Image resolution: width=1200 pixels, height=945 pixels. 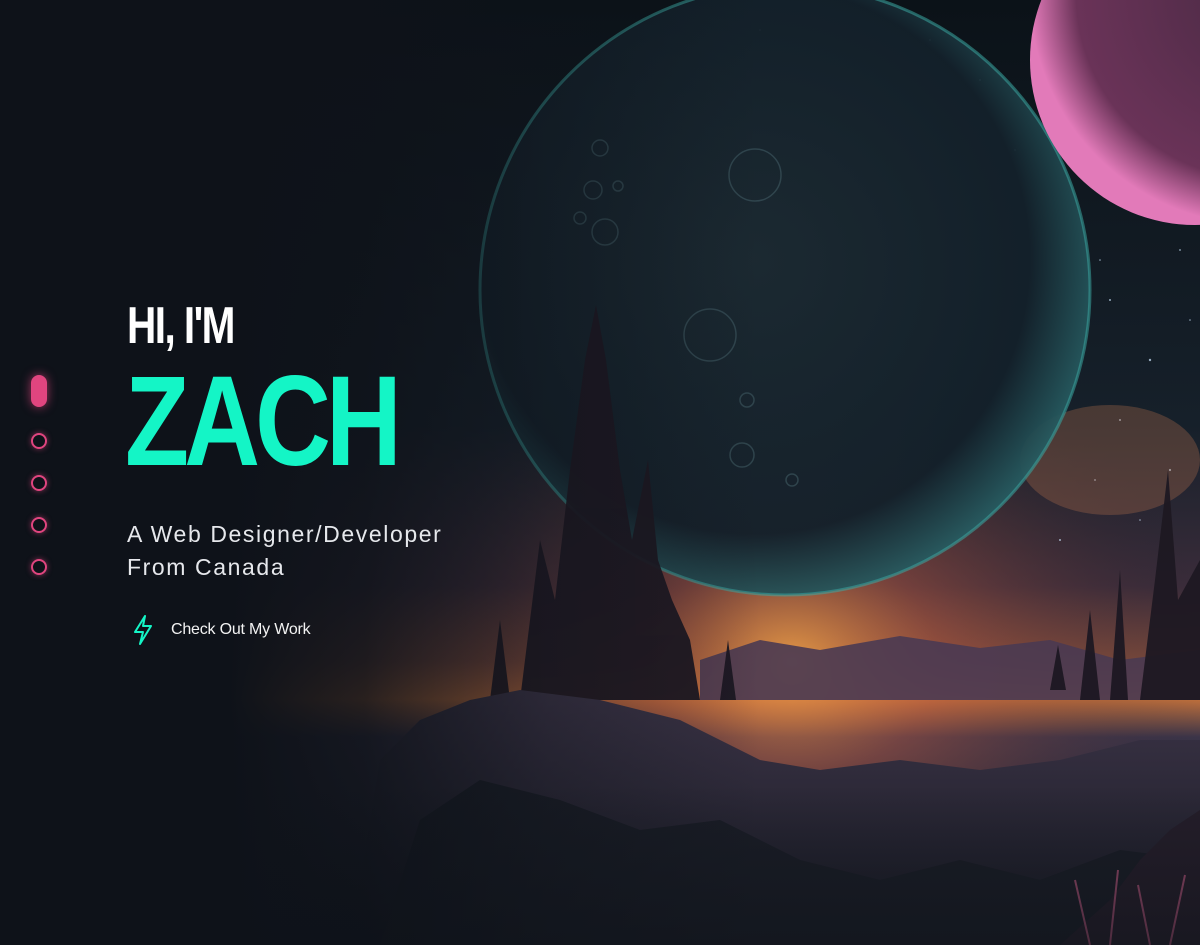 I want to click on hero-tagline: A Web Designer/Developer From Canada, so click(x=284, y=551).